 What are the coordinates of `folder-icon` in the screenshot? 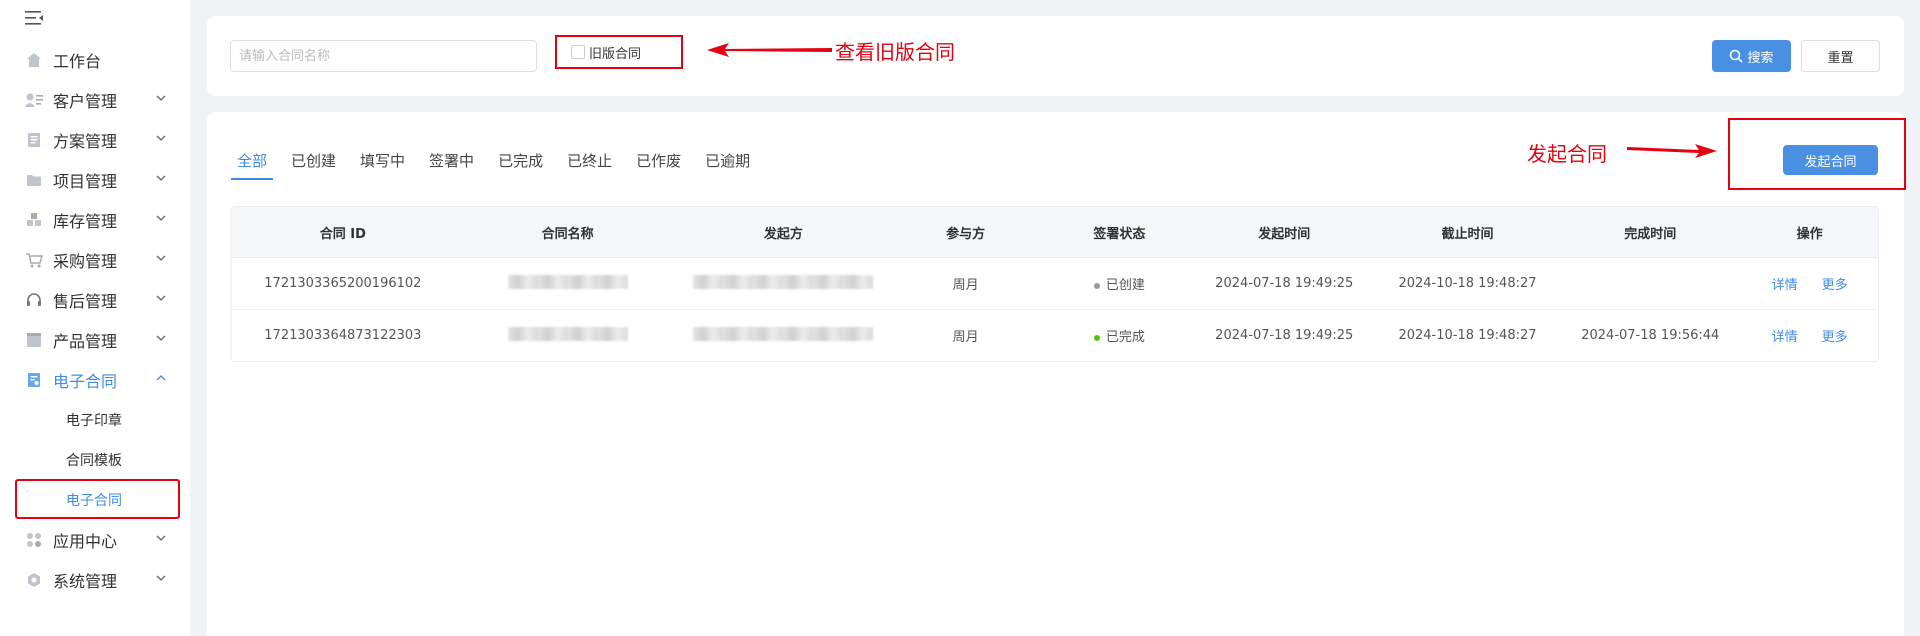 It's located at (34, 180).